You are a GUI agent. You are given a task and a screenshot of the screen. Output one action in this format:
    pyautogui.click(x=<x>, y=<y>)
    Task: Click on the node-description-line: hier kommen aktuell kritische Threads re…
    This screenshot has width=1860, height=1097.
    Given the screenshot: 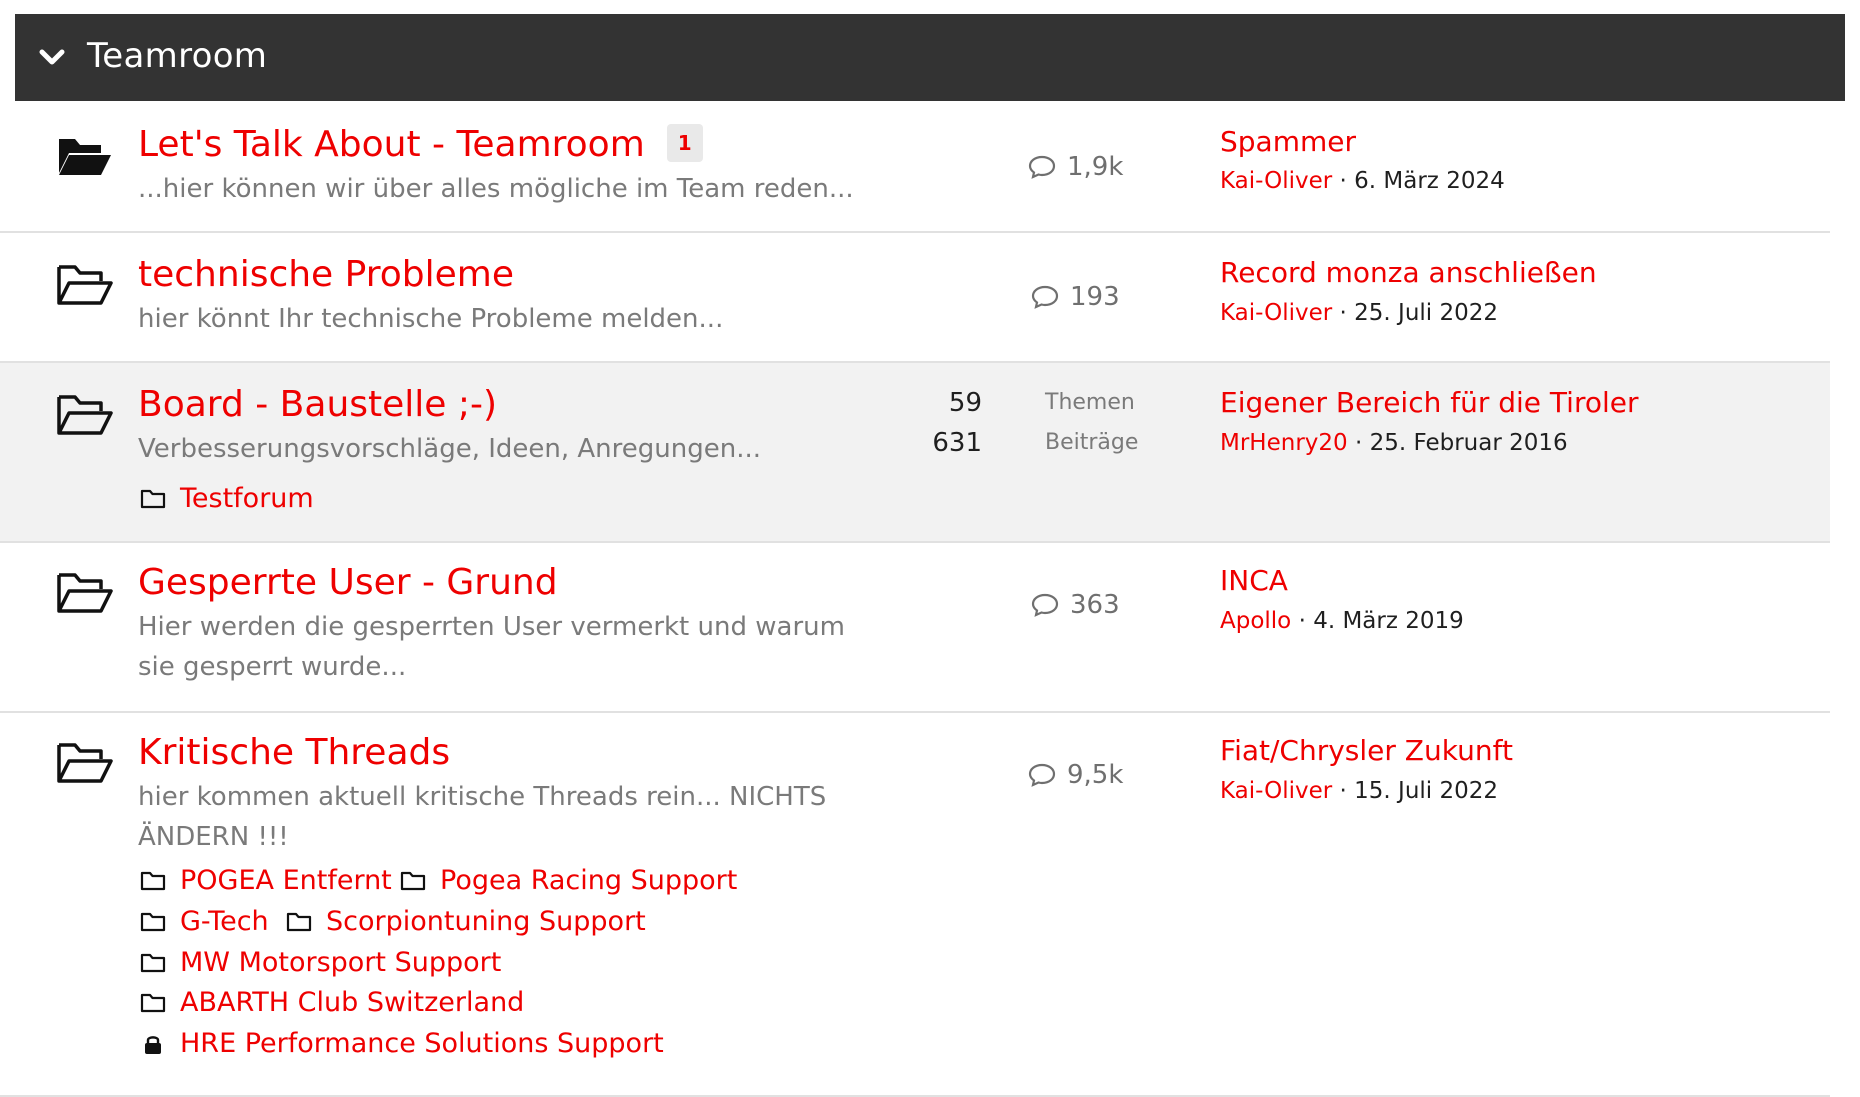 What is the action you would take?
    pyautogui.click(x=482, y=797)
    